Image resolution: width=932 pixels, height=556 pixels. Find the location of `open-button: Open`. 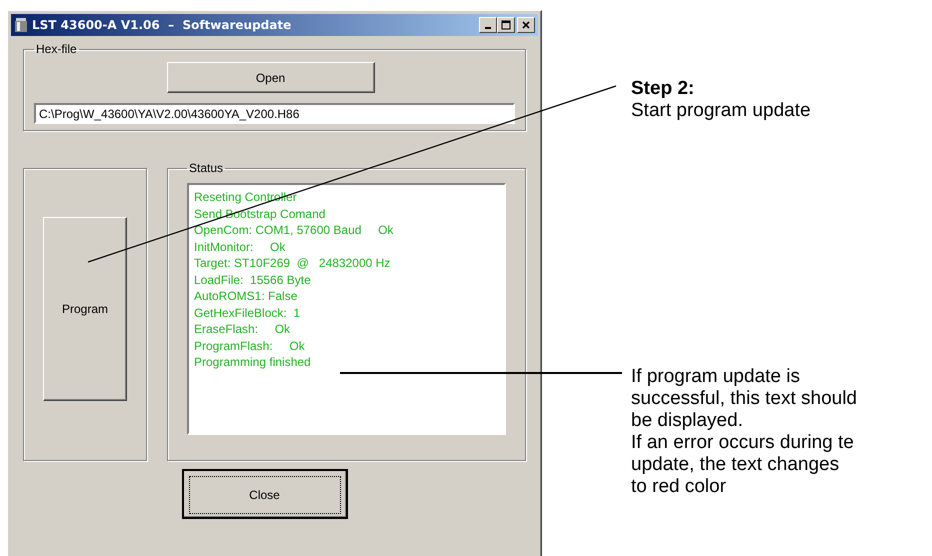

open-button: Open is located at coordinates (270, 77).